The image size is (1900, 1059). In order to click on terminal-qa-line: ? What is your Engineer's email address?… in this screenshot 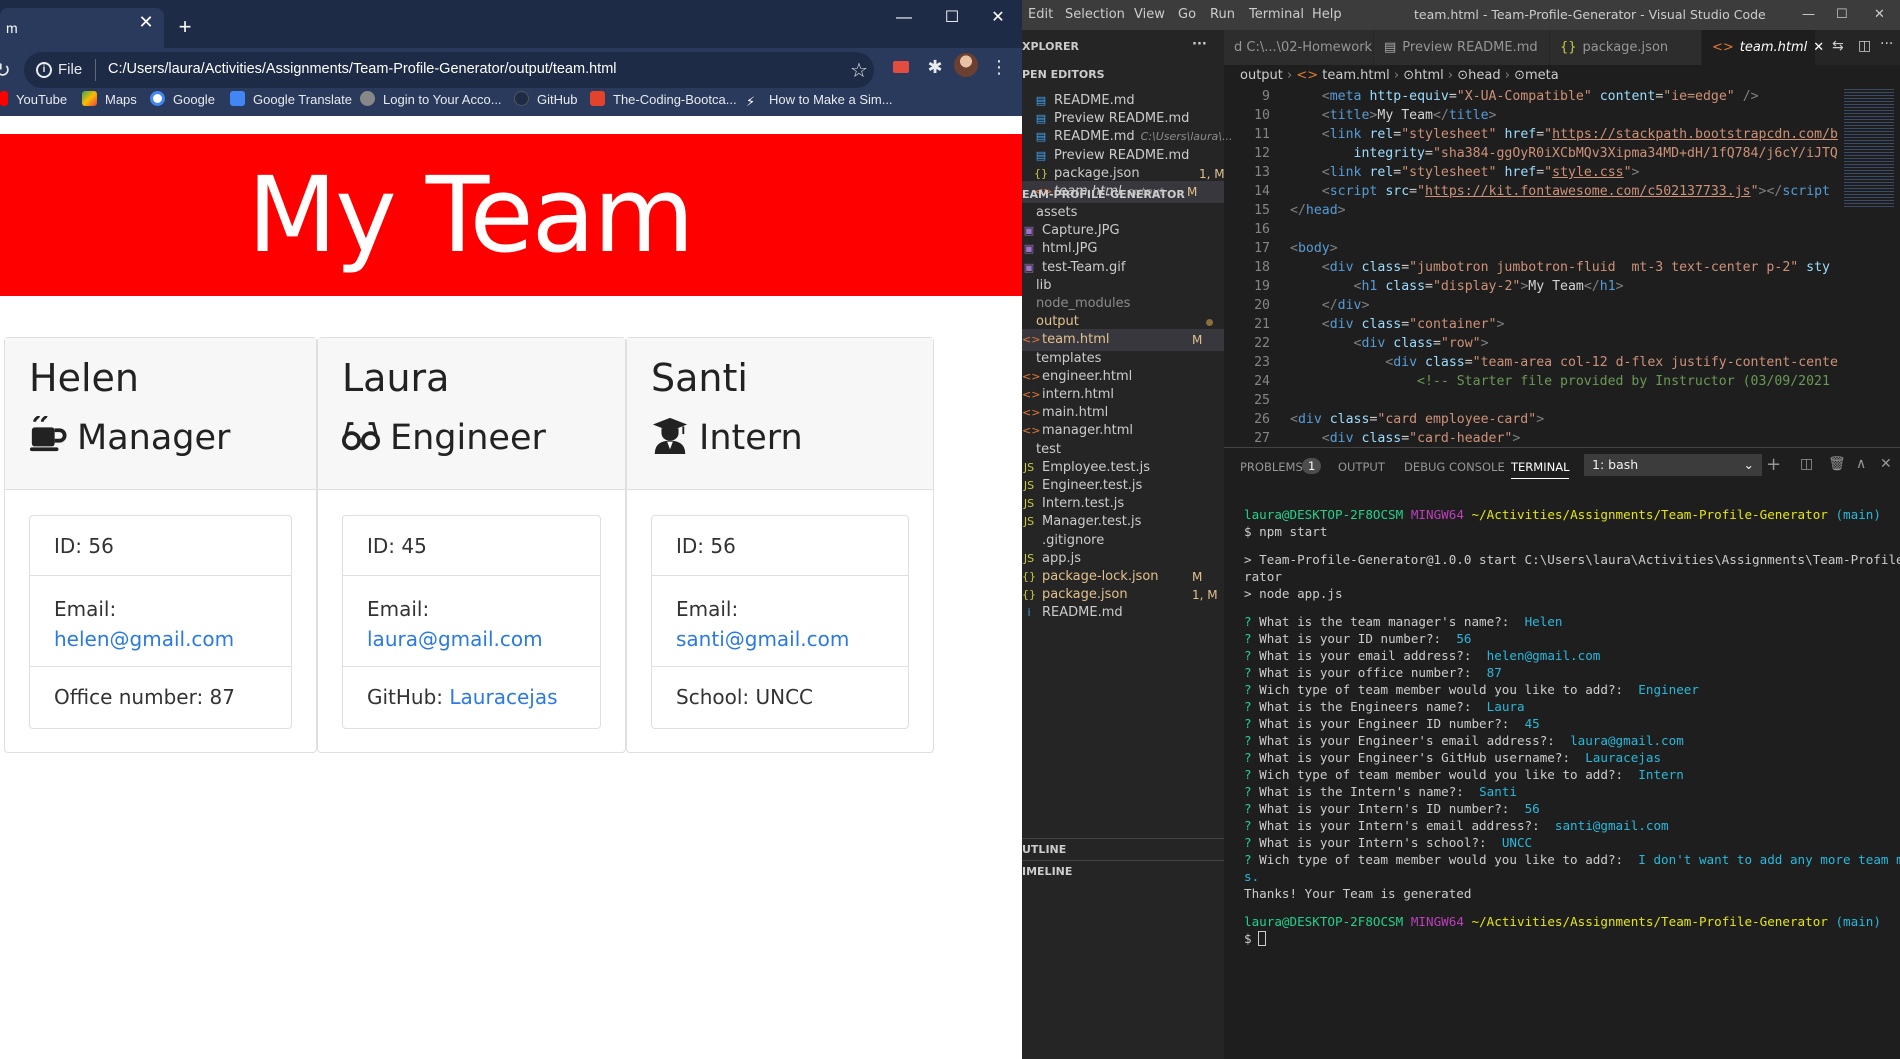, I will do `click(1464, 740)`.